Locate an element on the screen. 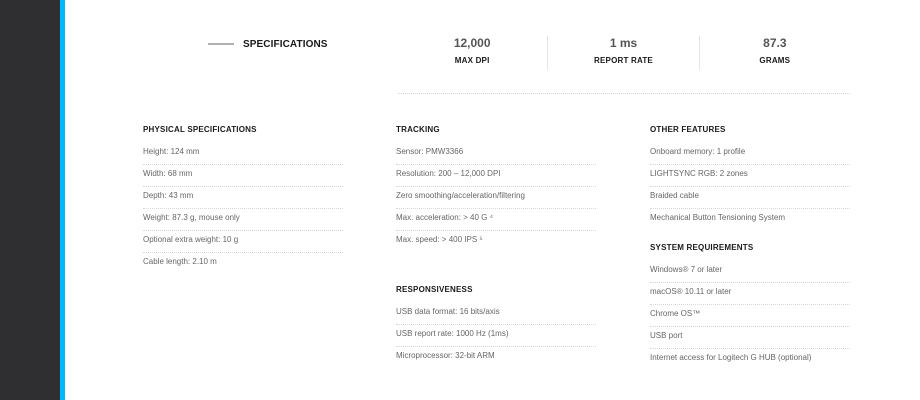 The height and width of the screenshot is (400, 920). spec-item: Zero smoothing/acceleration/filtering is located at coordinates (496, 198).